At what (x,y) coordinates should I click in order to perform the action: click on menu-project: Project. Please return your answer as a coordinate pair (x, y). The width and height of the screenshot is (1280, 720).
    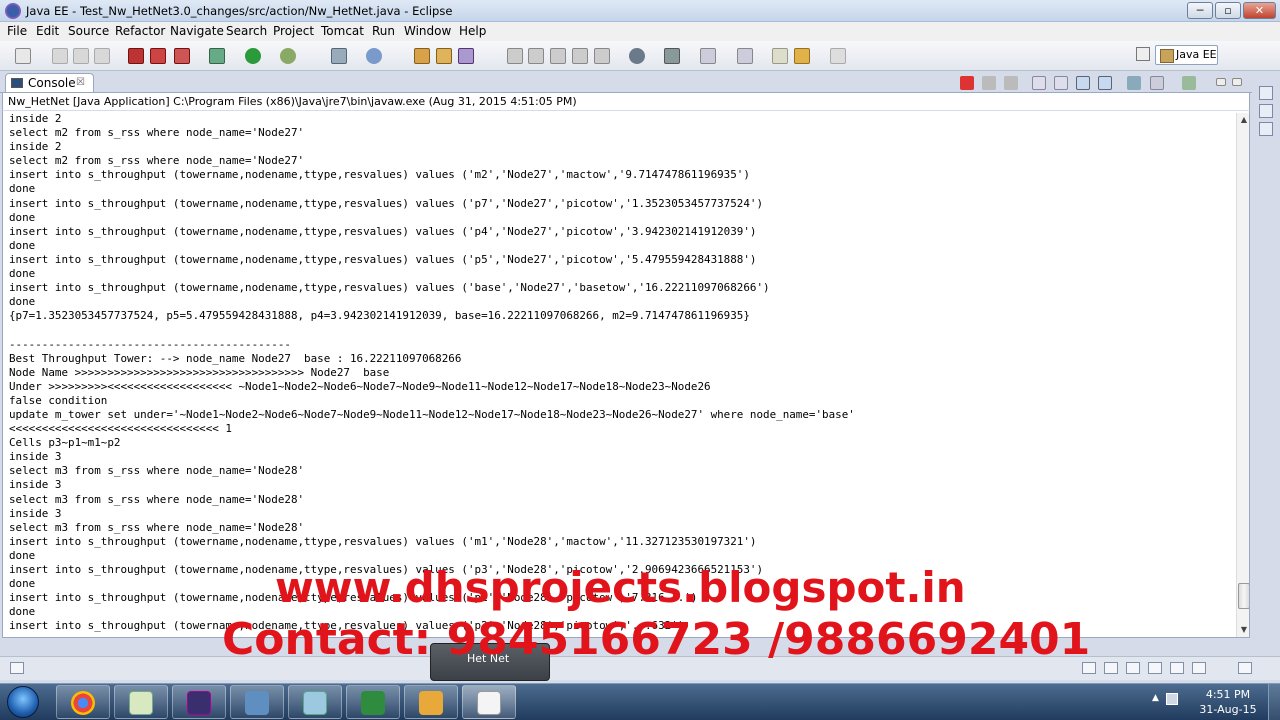
    Looking at the image, I should click on (293, 31).